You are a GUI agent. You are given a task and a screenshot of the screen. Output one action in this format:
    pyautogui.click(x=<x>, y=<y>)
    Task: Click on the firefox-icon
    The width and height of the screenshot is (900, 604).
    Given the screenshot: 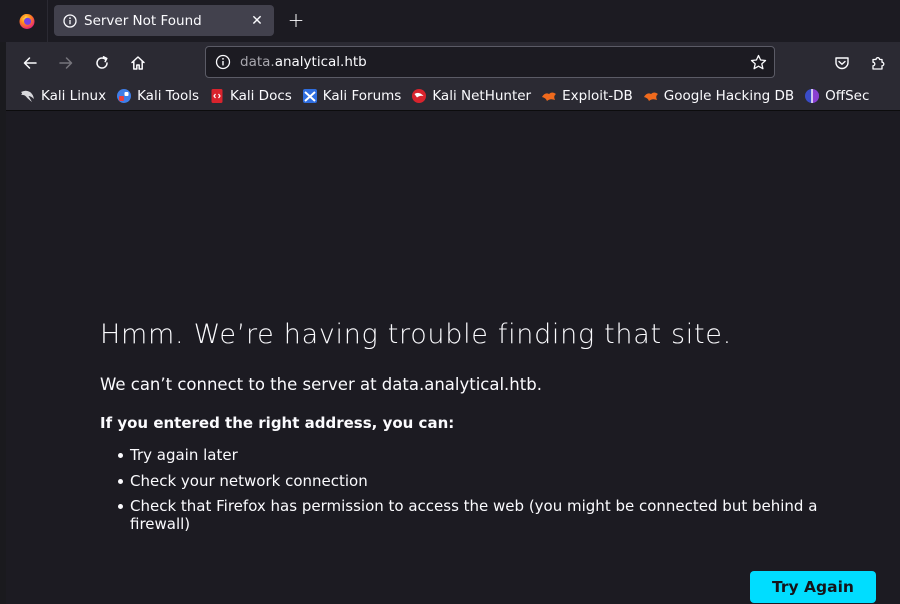 What is the action you would take?
    pyautogui.click(x=26, y=21)
    